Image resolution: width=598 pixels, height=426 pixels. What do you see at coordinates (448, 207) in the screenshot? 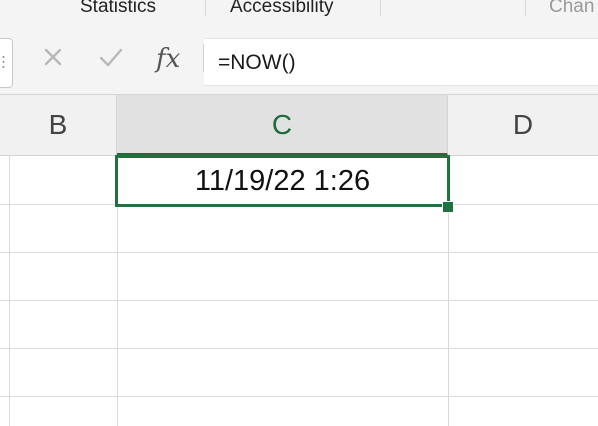
I see `fill-handle` at bounding box center [448, 207].